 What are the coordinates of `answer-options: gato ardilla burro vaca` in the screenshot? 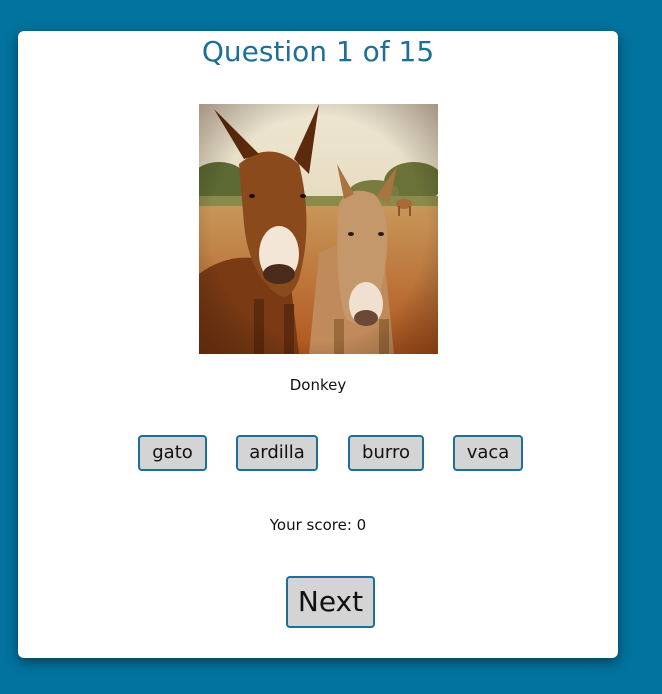 It's located at (318, 455).